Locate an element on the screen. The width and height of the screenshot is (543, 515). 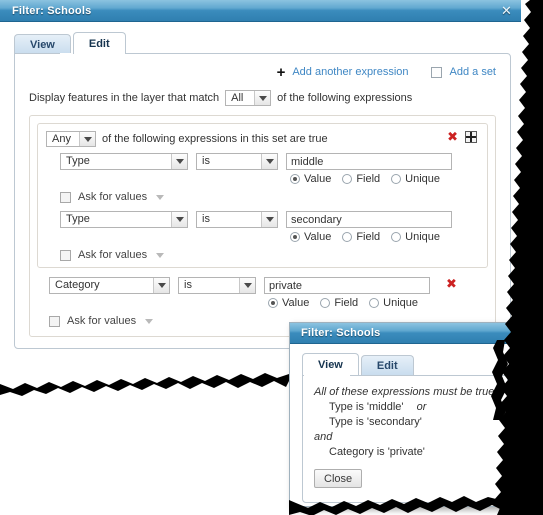
summary-line-1-conjunction: or is located at coordinates (421, 407).